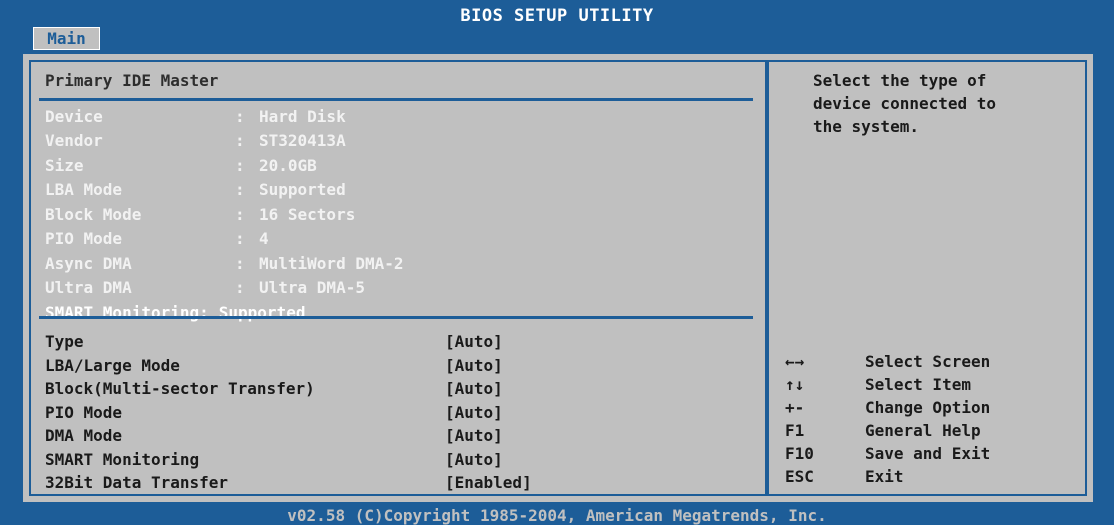 This screenshot has height=525, width=1114. I want to click on info-value: ST320413A, so click(302, 141).